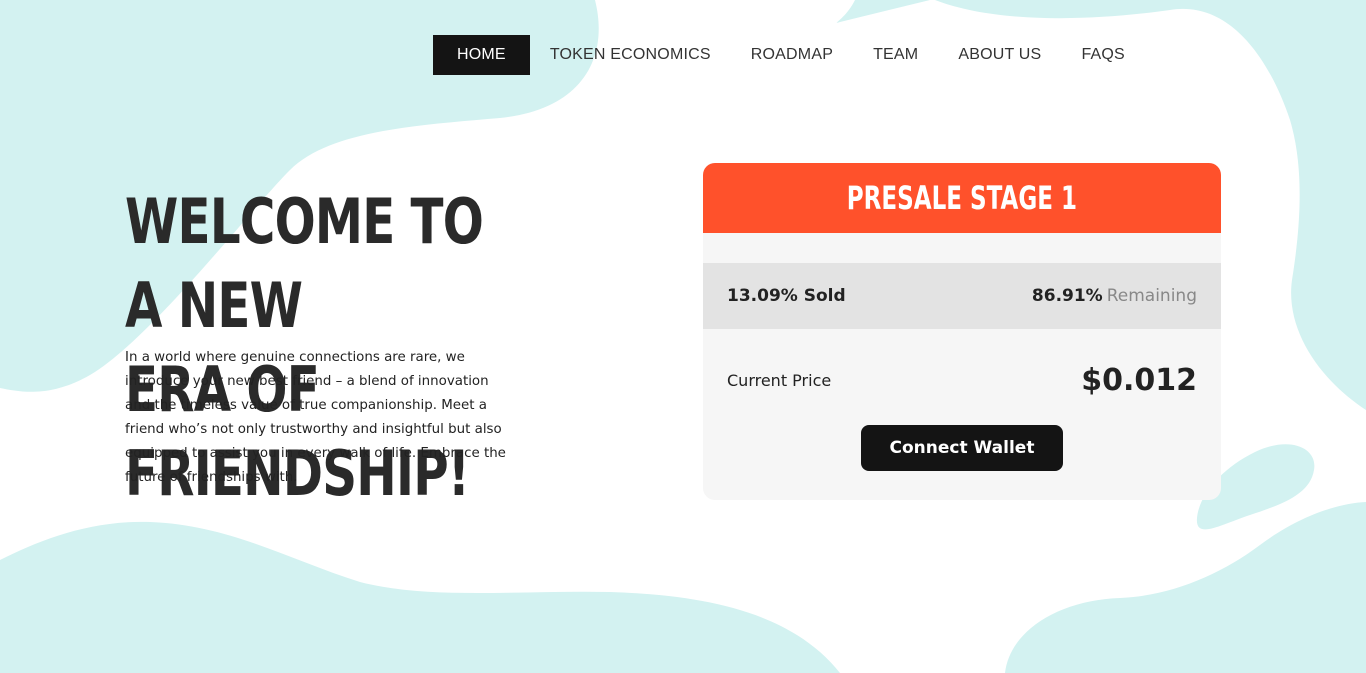 The width and height of the screenshot is (1366, 673). Describe the element at coordinates (630, 55) in the screenshot. I see `nav-item-token-economics: TOKEN ECONOMICS` at that location.